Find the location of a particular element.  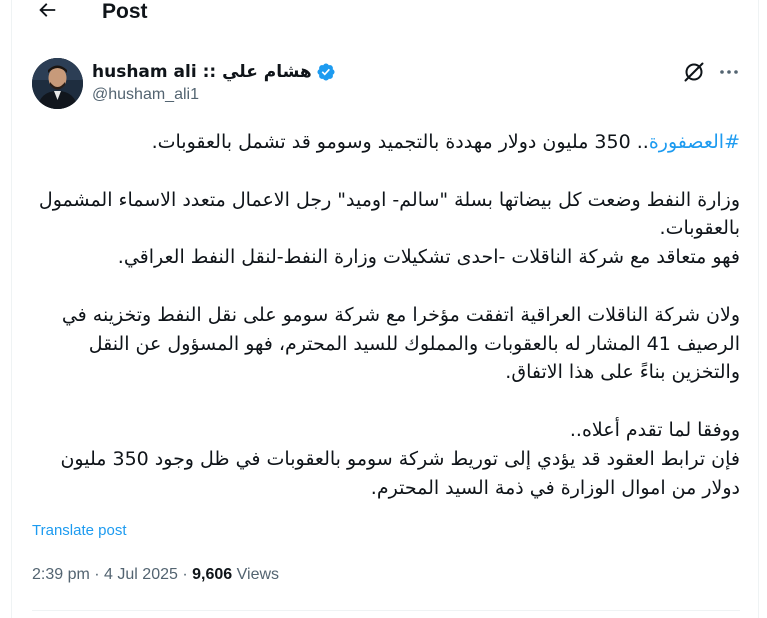

author-display-name: husham ali :: هشام علي is located at coordinates (202, 72).